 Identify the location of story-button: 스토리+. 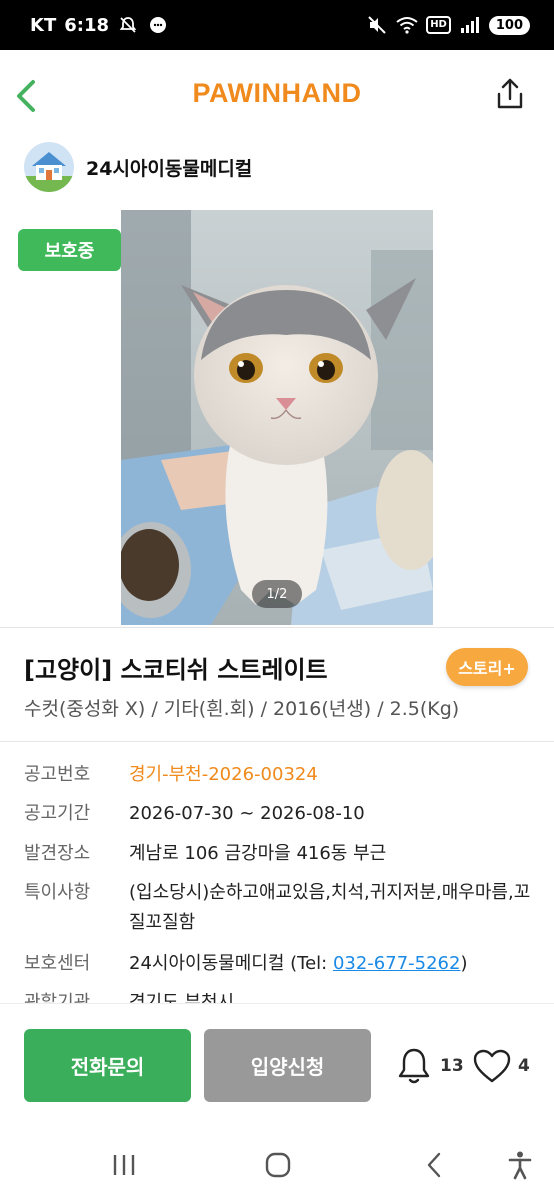
(487, 667).